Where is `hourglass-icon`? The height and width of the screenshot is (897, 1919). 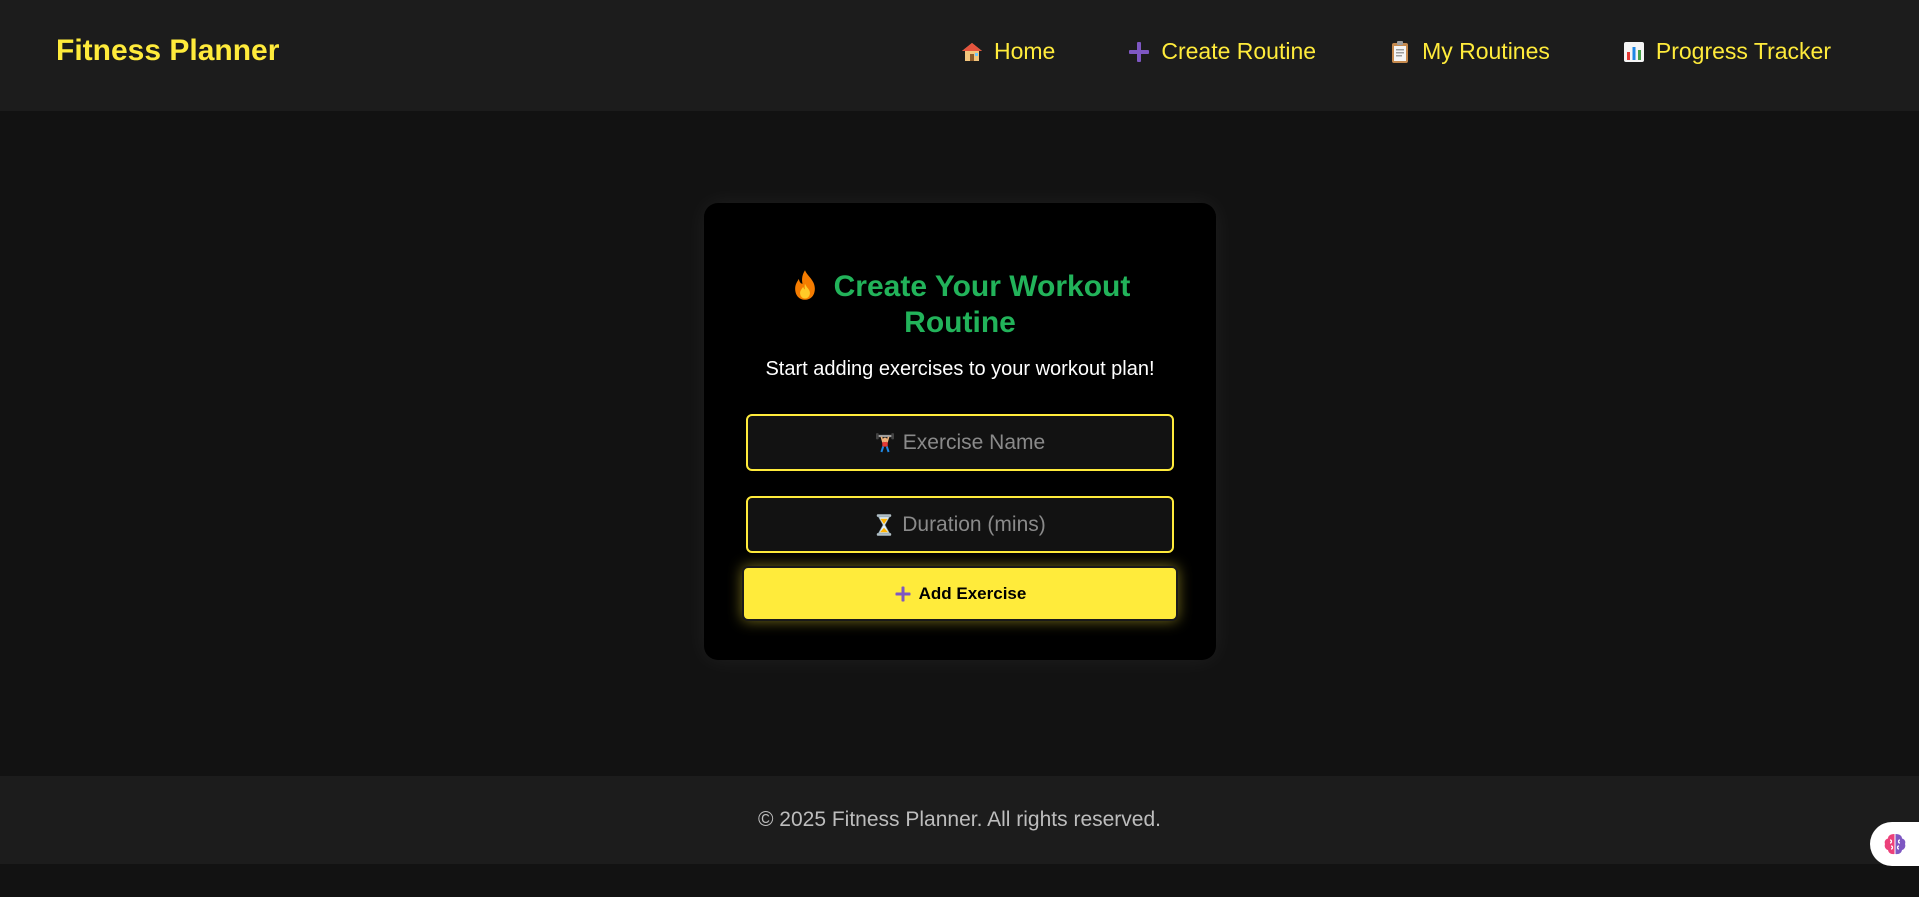
hourglass-icon is located at coordinates (884, 524).